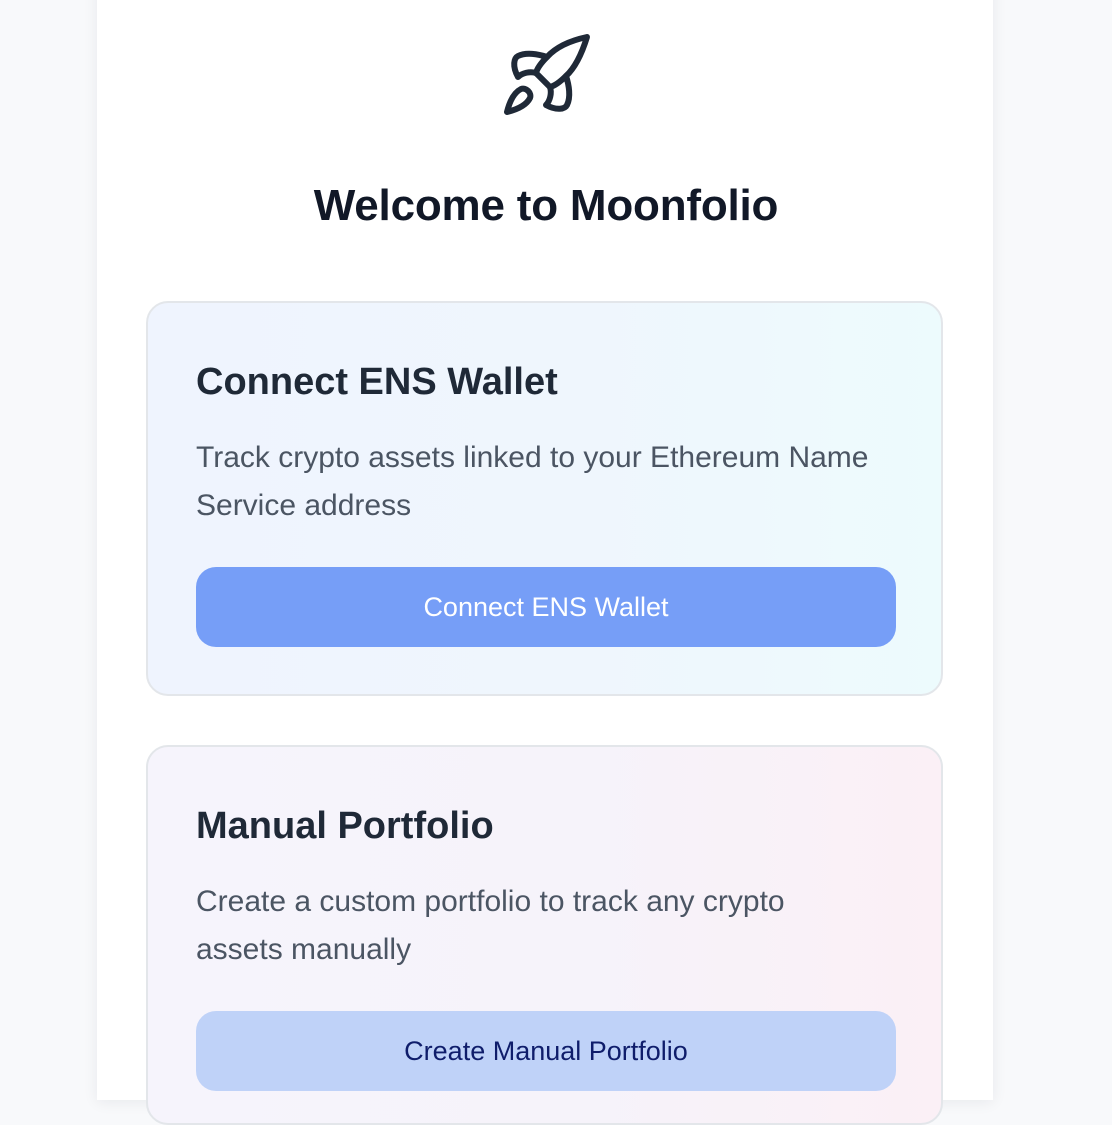  What do you see at coordinates (377, 382) in the screenshot?
I see `ens-card-title: Connect ENS Wallet` at bounding box center [377, 382].